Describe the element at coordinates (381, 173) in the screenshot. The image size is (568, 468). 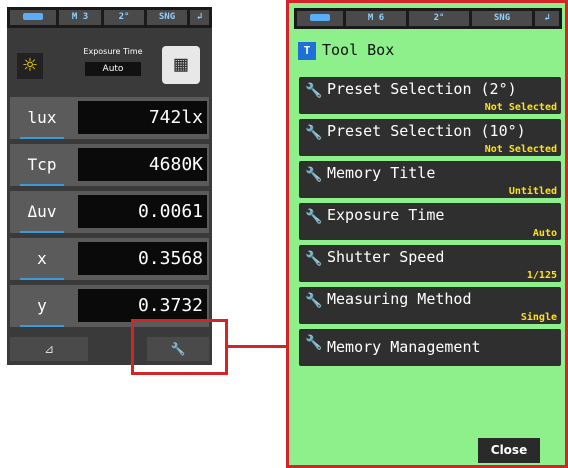
I see `menu-label: Memory Title` at that location.